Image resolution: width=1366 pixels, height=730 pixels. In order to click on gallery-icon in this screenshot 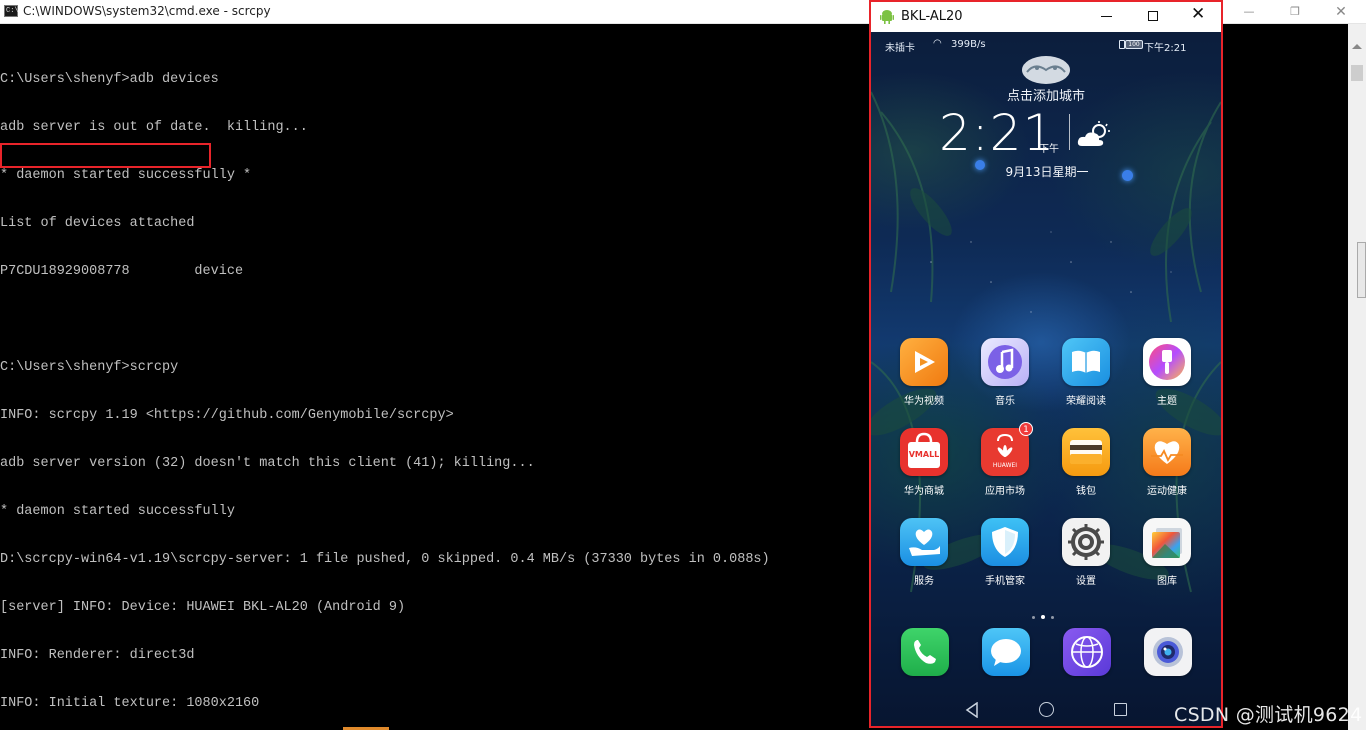, I will do `click(1167, 542)`.